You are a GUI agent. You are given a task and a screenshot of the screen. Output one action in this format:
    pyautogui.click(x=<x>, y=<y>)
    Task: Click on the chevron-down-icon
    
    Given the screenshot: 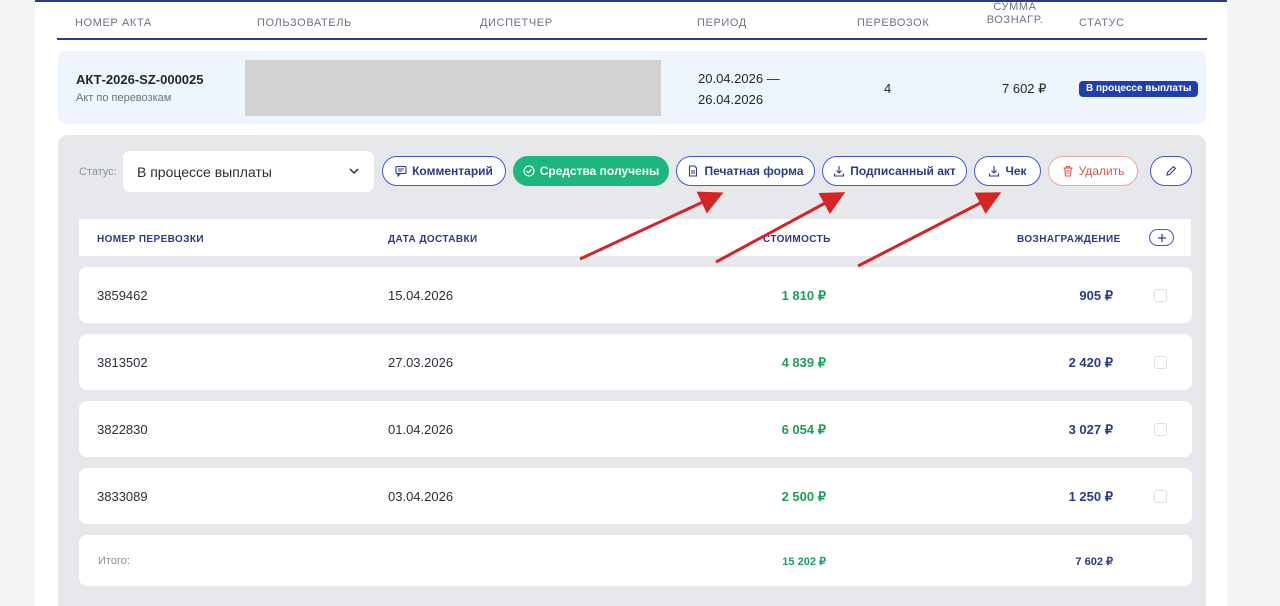 What is the action you would take?
    pyautogui.click(x=354, y=171)
    